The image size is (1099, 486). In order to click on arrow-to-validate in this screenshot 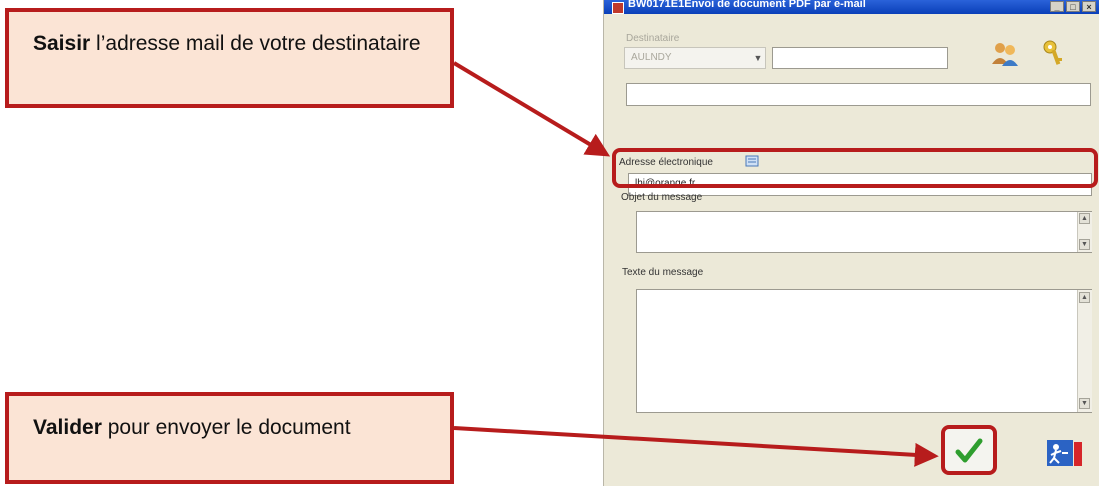, I will do `click(696, 446)`.